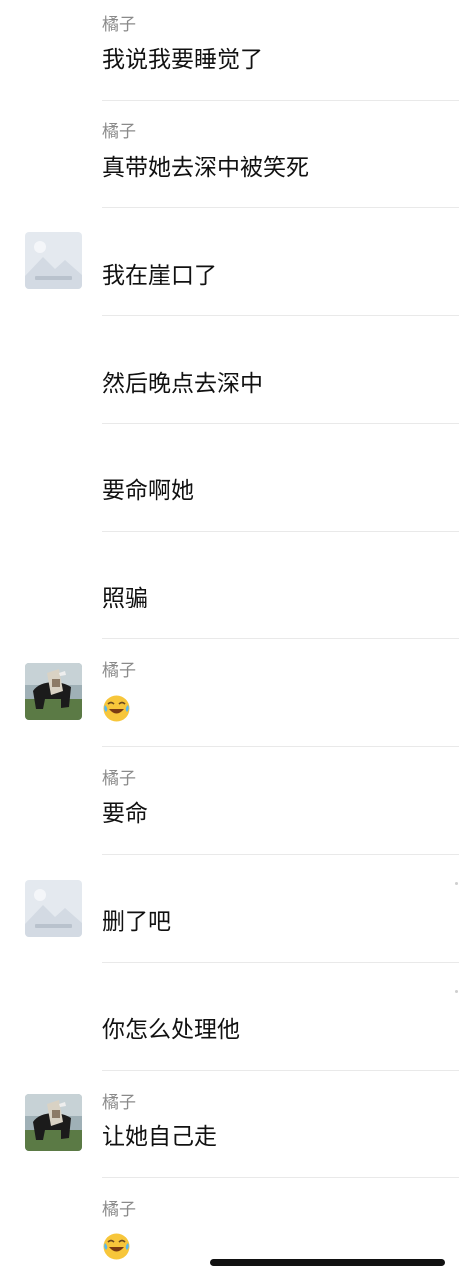  What do you see at coordinates (159, 276) in the screenshot?
I see `message-text: 我在崖口了` at bounding box center [159, 276].